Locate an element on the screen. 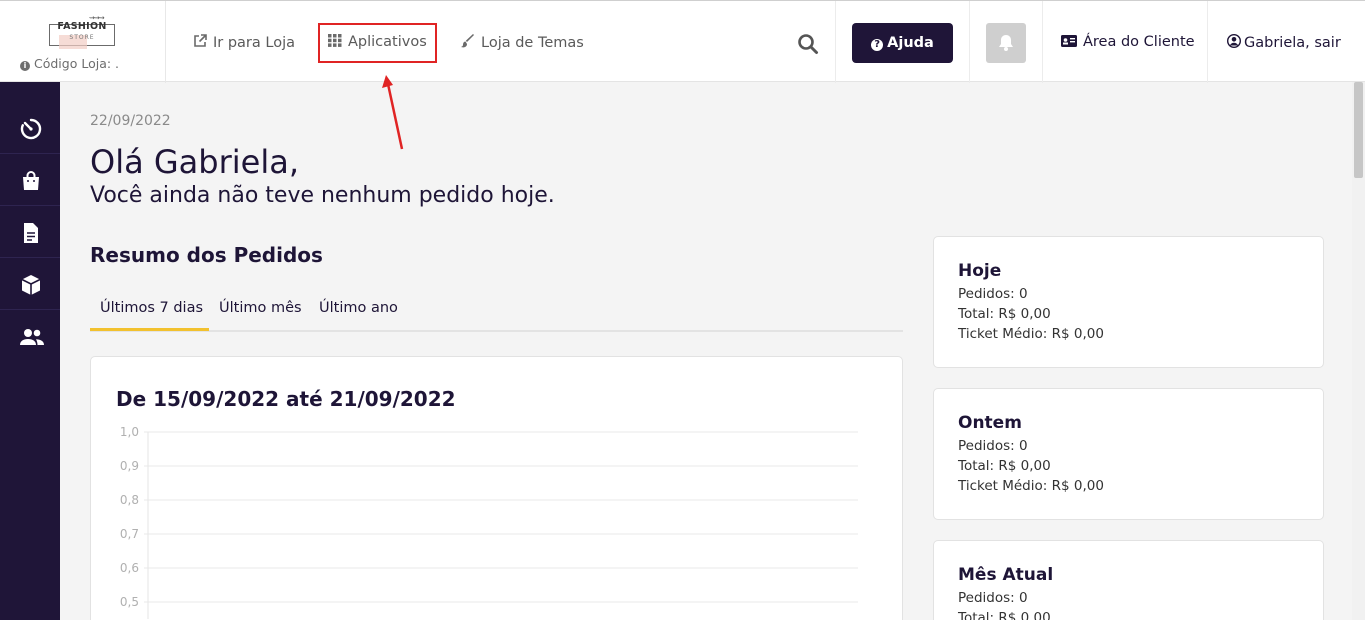 The image size is (1365, 620). search-icon is located at coordinates (808, 44).